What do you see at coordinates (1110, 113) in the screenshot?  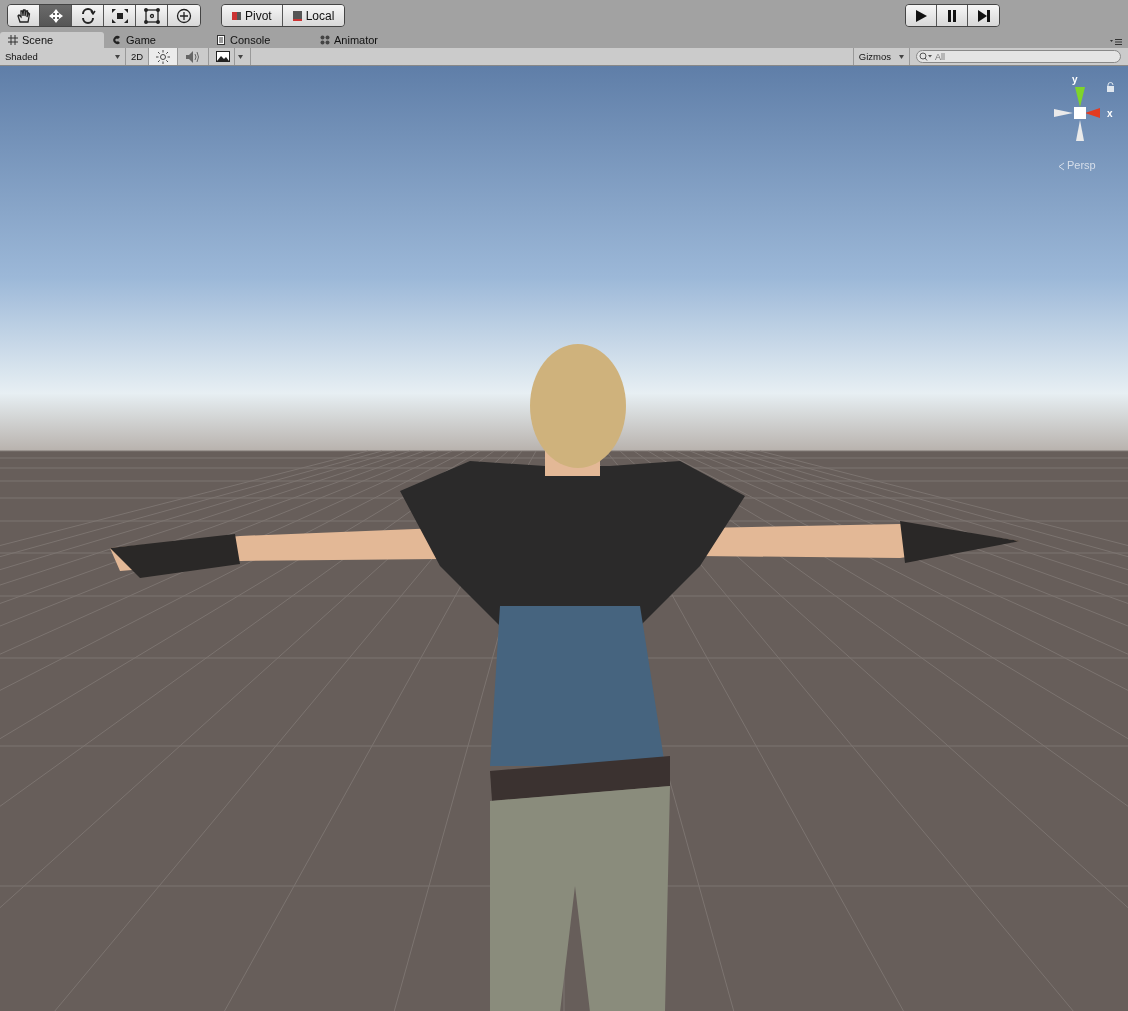 I see `axis-label: x` at bounding box center [1110, 113].